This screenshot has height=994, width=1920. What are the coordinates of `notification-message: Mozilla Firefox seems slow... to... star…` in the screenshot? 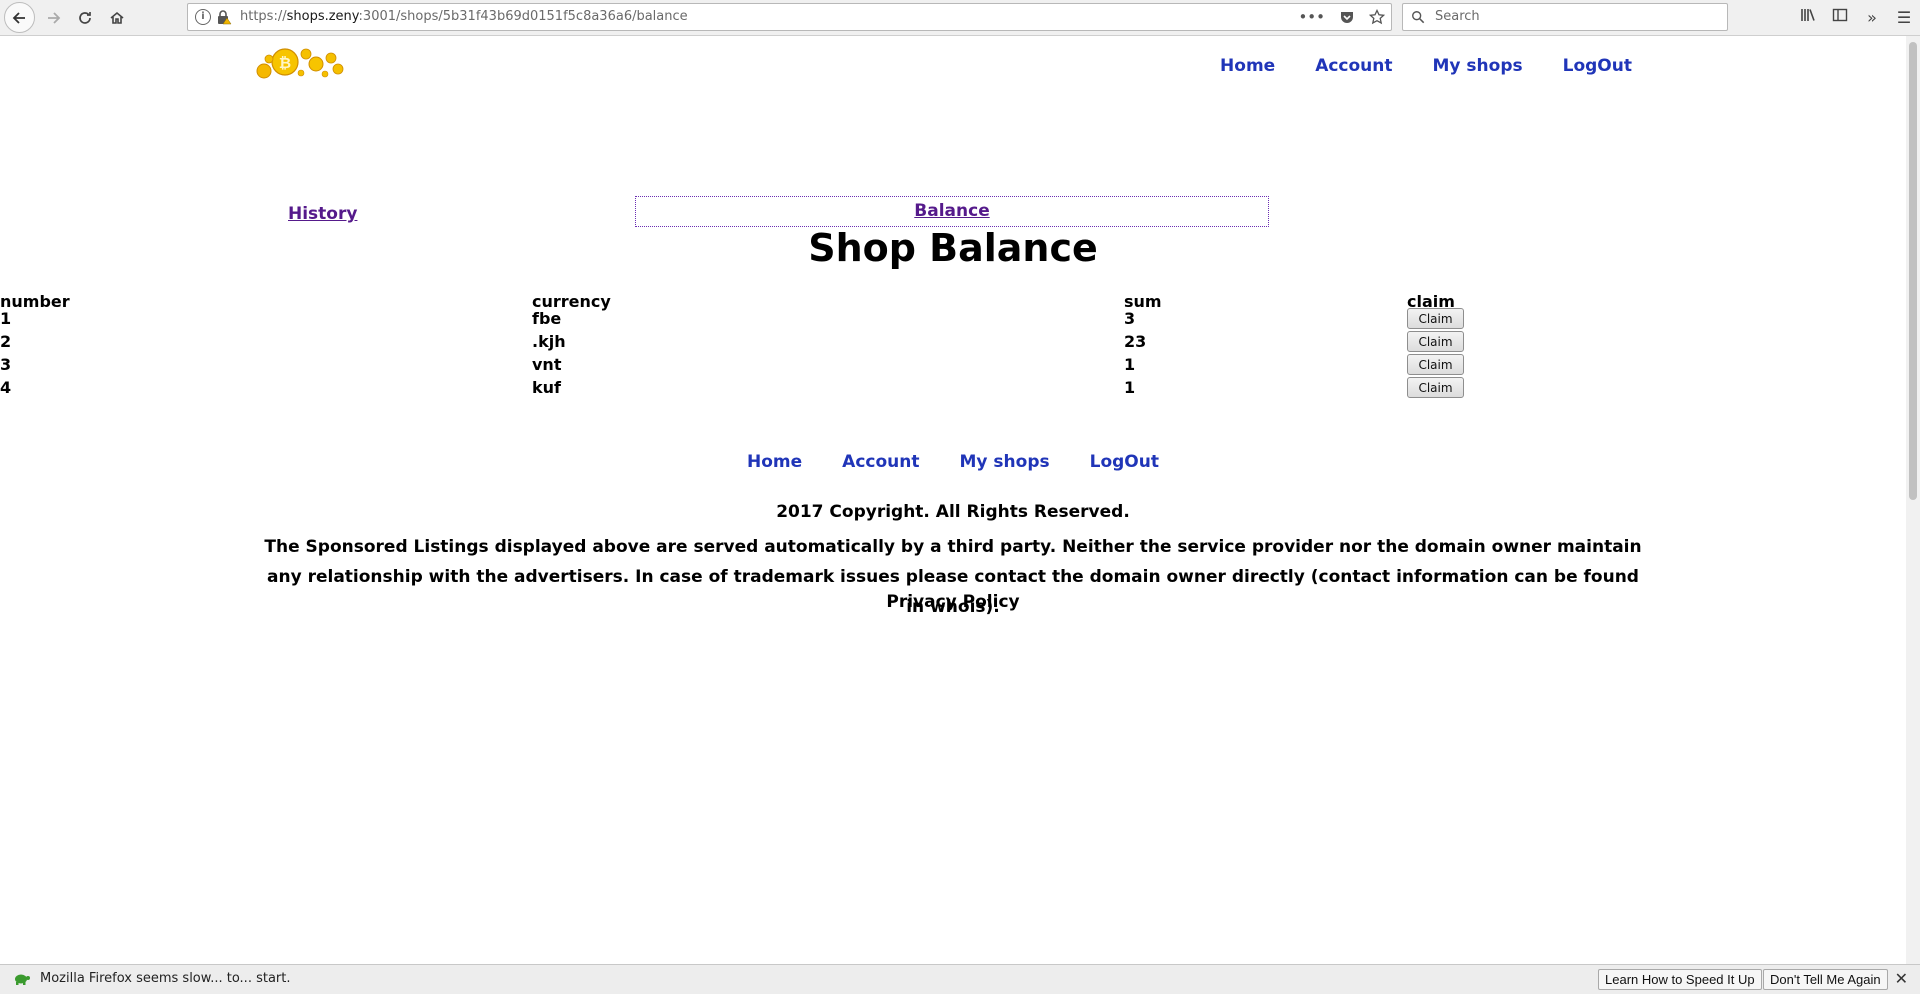 It's located at (165, 978).